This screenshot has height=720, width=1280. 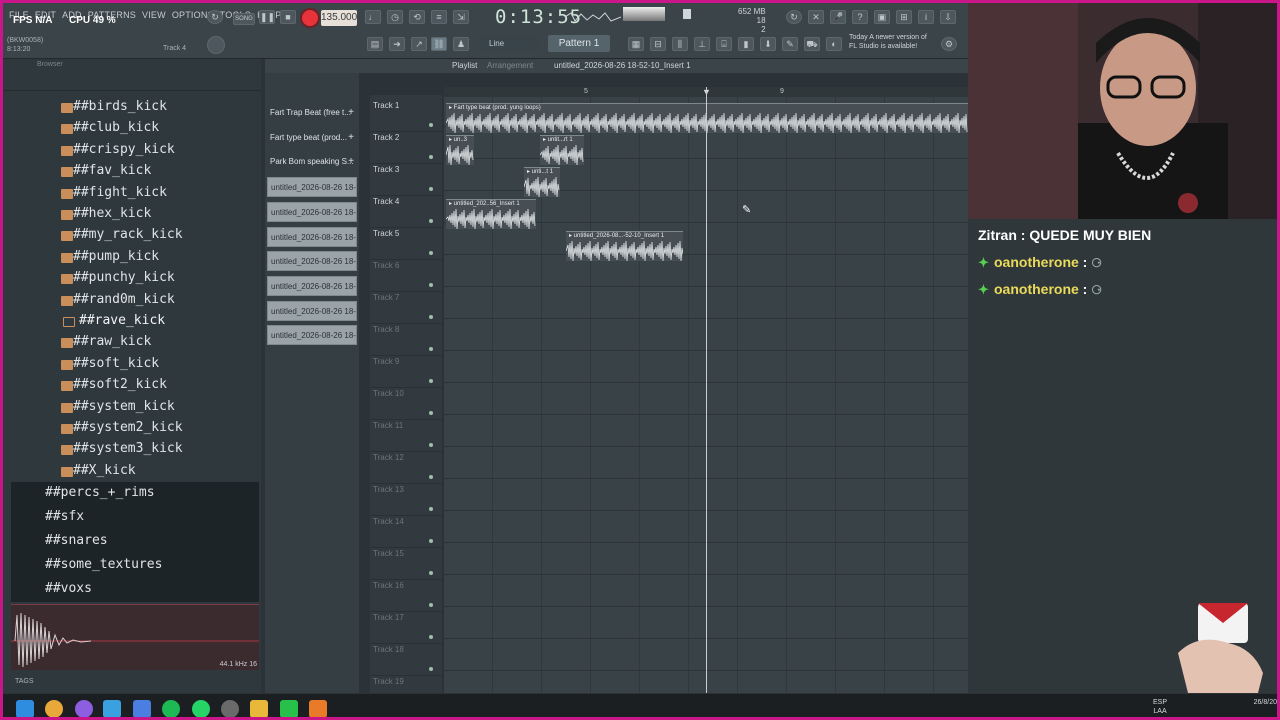 I want to click on arrow-right-icon: ➜, so click(x=397, y=44).